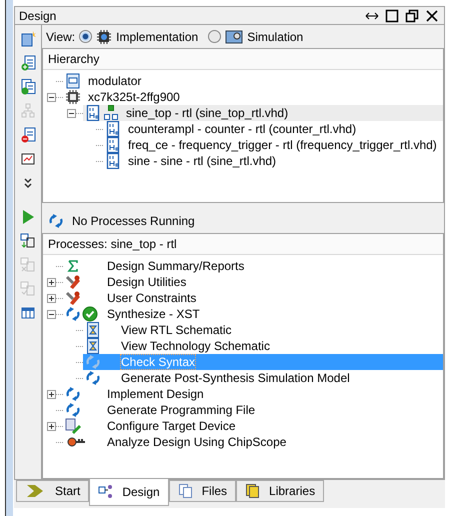  I want to click on device-icon, so click(73, 426).